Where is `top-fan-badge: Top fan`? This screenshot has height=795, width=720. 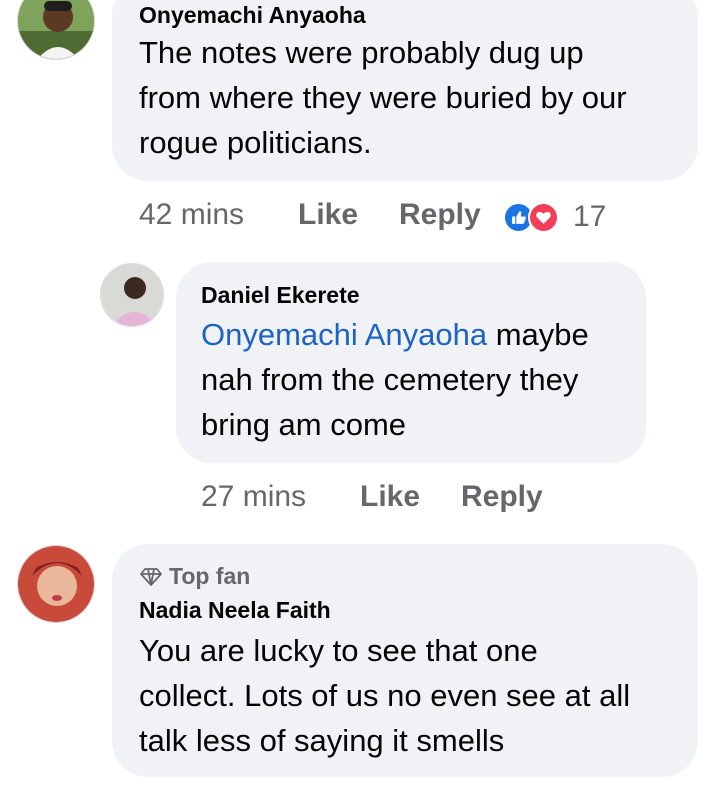
top-fan-badge: Top fan is located at coordinates (194, 576).